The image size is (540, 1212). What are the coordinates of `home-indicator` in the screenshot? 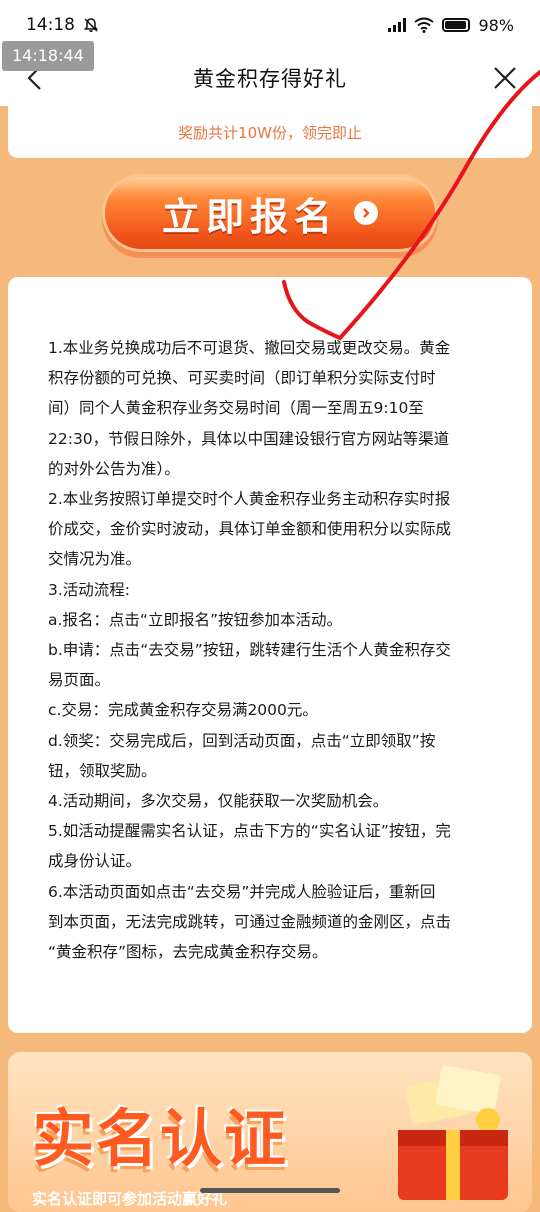 It's located at (270, 1190).